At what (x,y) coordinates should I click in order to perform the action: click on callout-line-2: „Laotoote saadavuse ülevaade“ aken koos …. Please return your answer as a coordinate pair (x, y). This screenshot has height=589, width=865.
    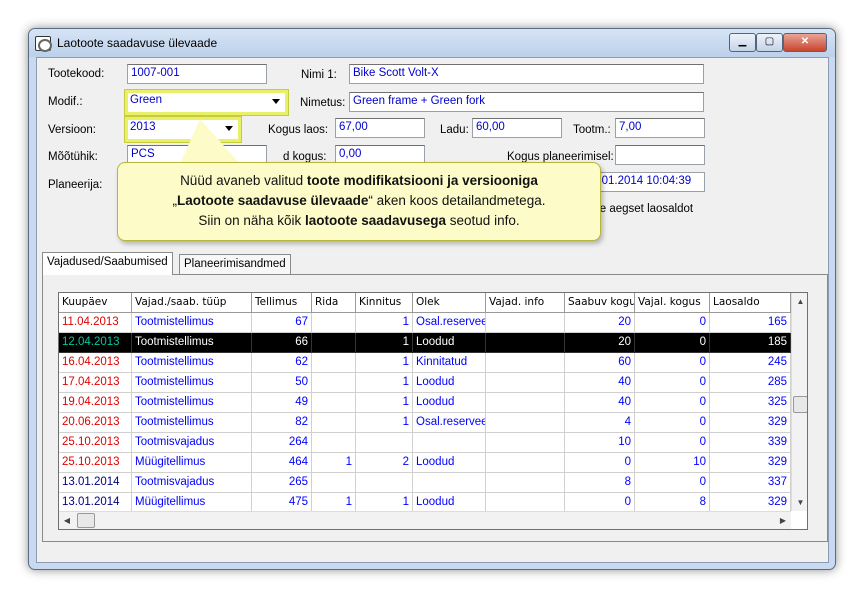
    Looking at the image, I should click on (359, 200).